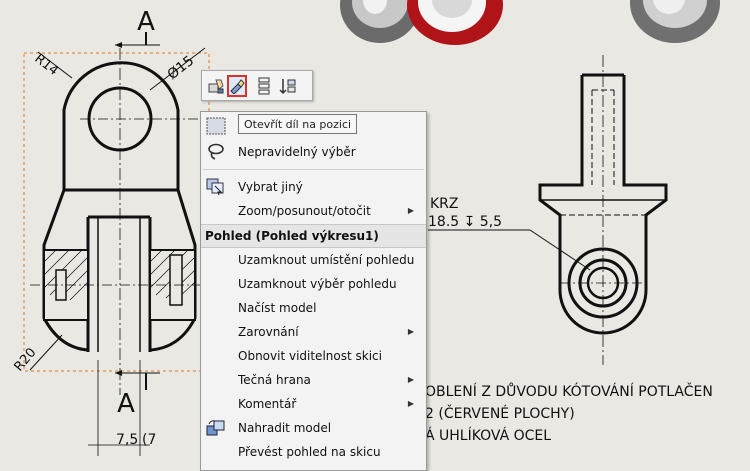 This screenshot has height=471, width=750. What do you see at coordinates (216, 428) in the screenshot?
I see `replace-model-icon` at bounding box center [216, 428].